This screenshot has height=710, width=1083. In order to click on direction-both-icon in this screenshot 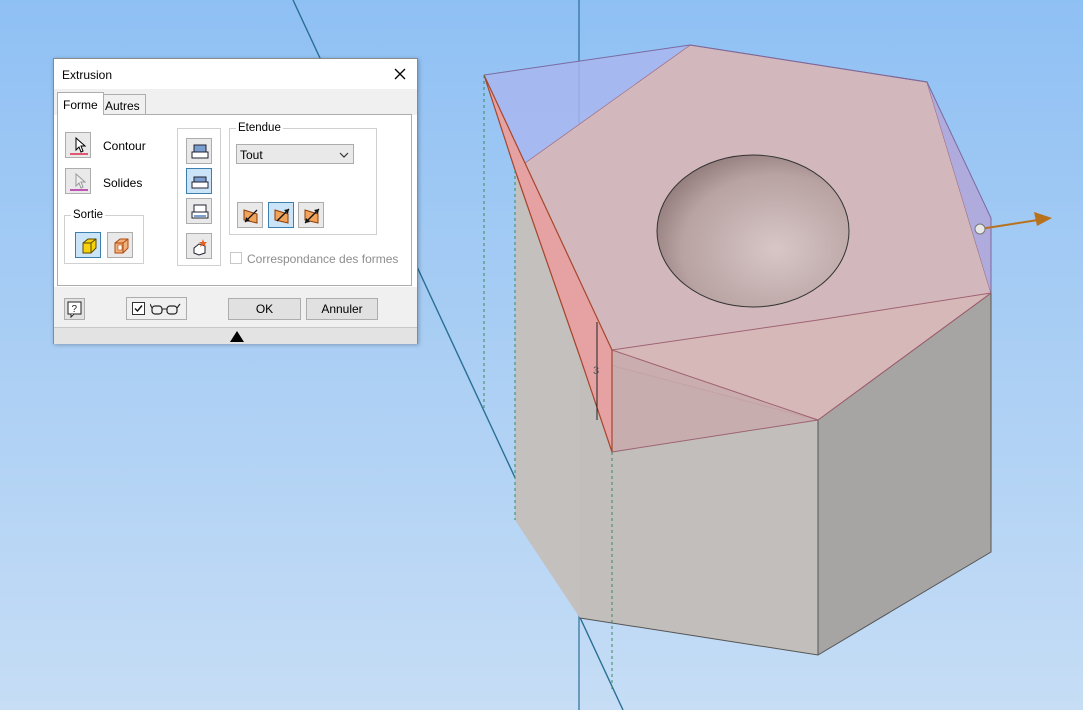, I will do `click(312, 216)`.